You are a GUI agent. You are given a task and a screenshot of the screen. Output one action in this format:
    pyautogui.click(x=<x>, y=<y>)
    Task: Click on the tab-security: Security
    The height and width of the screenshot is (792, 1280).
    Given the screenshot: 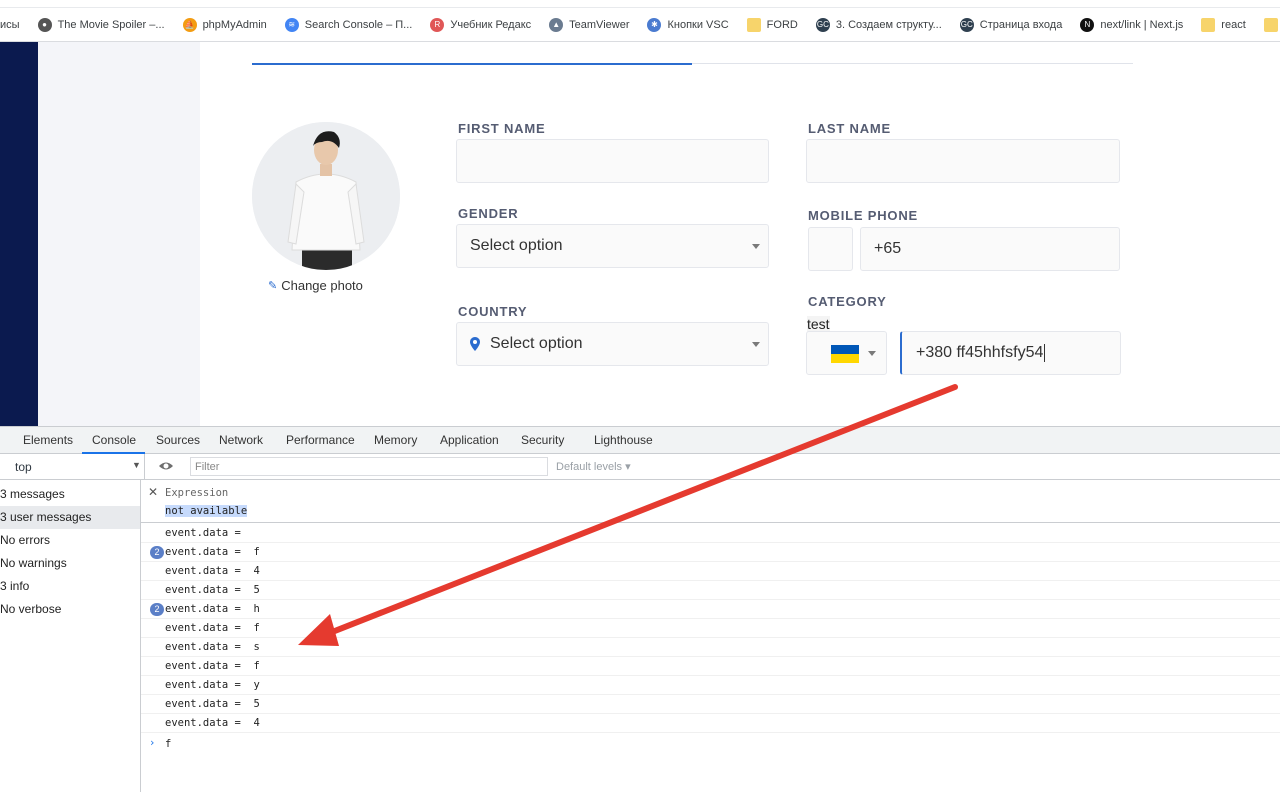 What is the action you would take?
    pyautogui.click(x=542, y=440)
    